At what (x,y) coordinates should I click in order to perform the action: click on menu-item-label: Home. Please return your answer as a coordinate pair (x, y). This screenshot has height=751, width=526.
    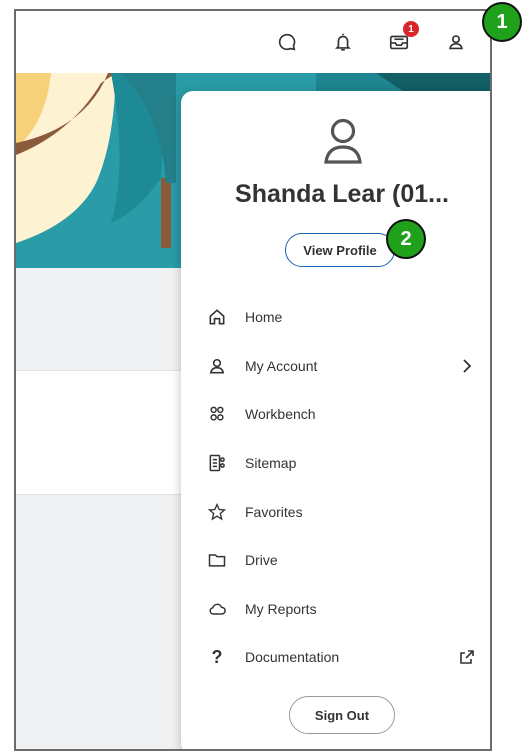
    Looking at the image, I should click on (264, 317).